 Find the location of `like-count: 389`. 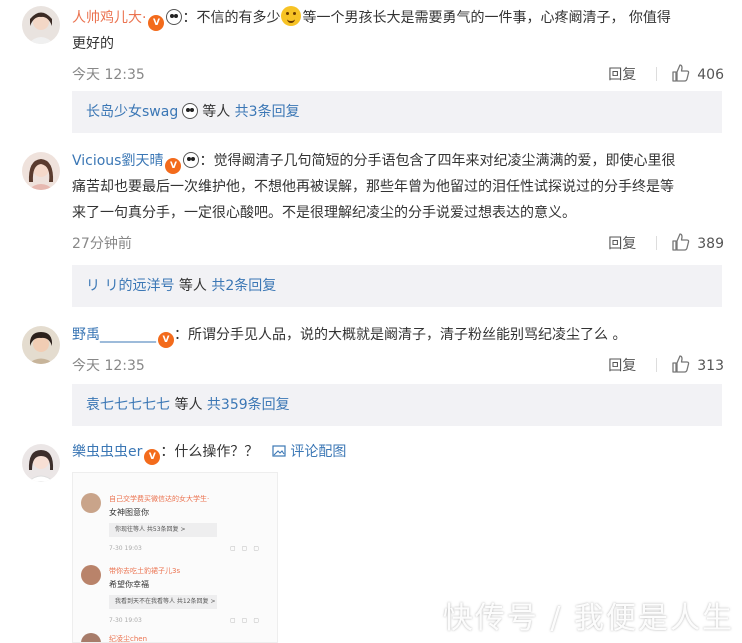

like-count: 389 is located at coordinates (710, 244).